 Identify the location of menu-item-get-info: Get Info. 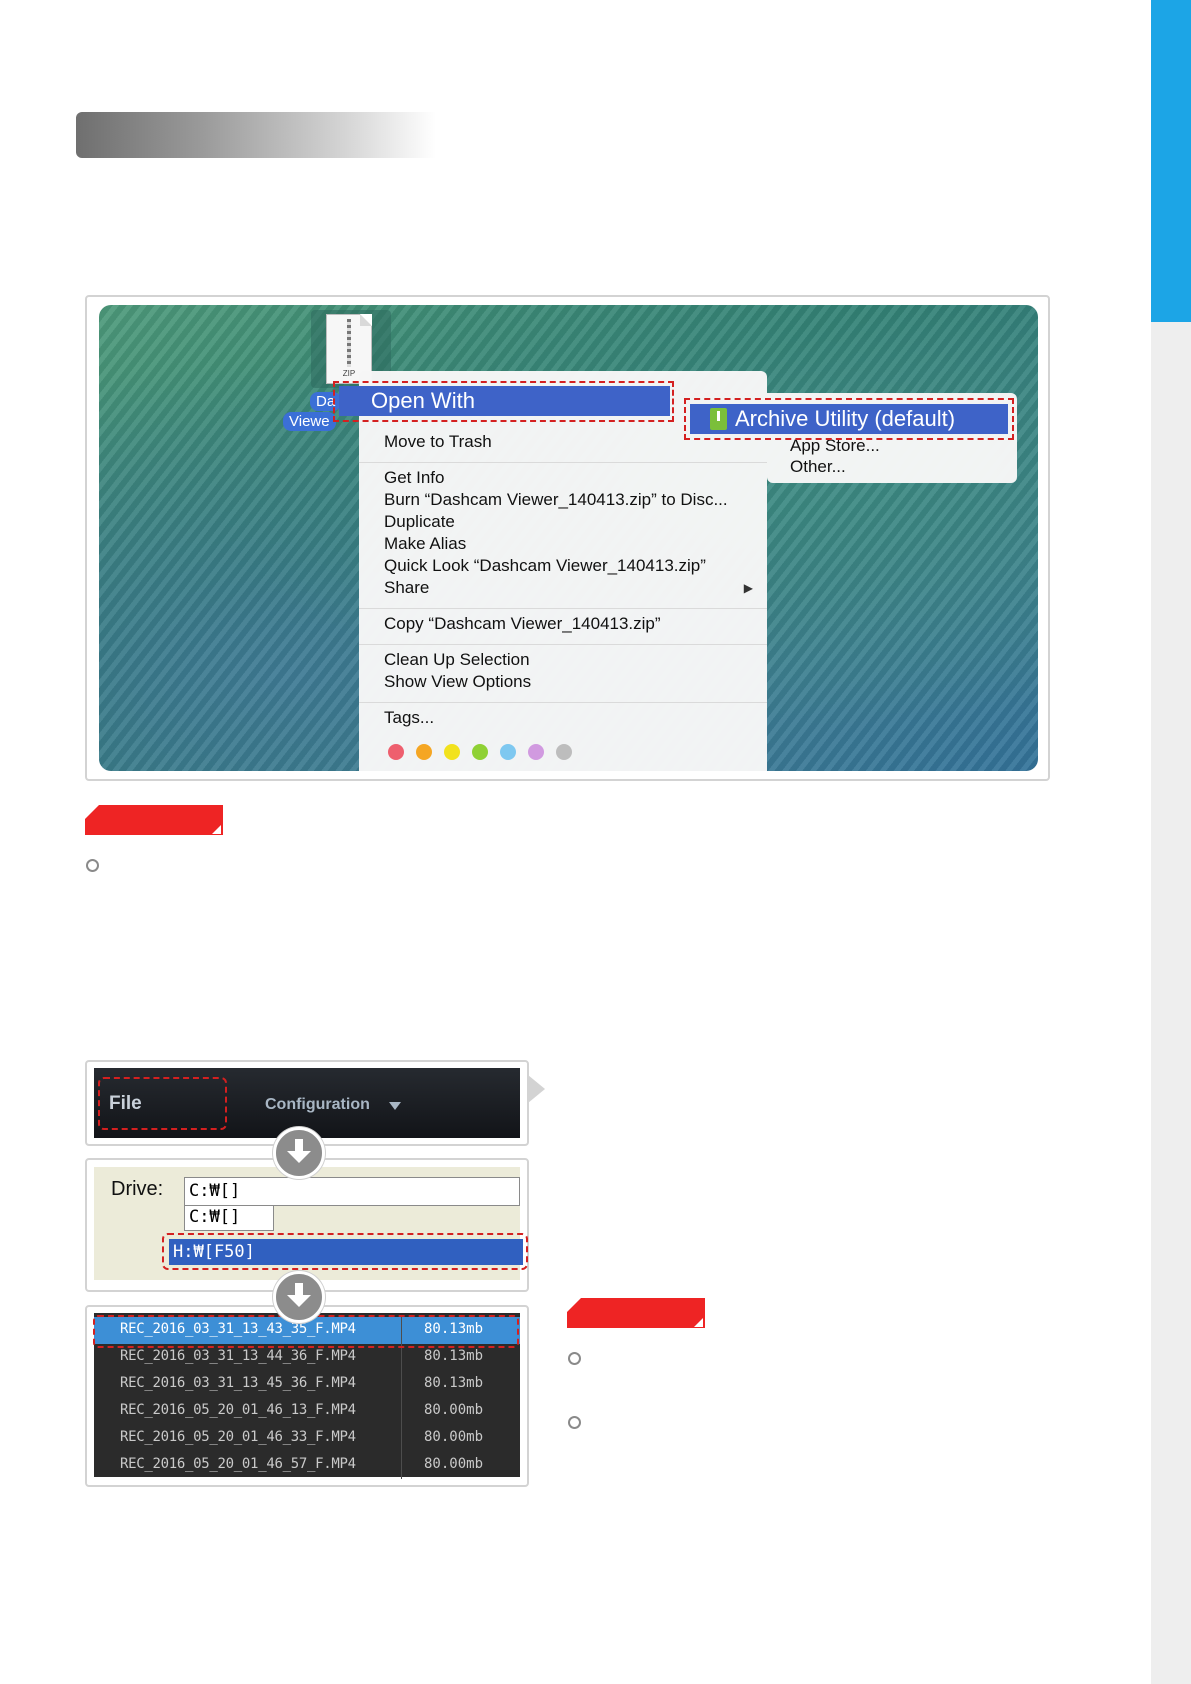
(414, 478).